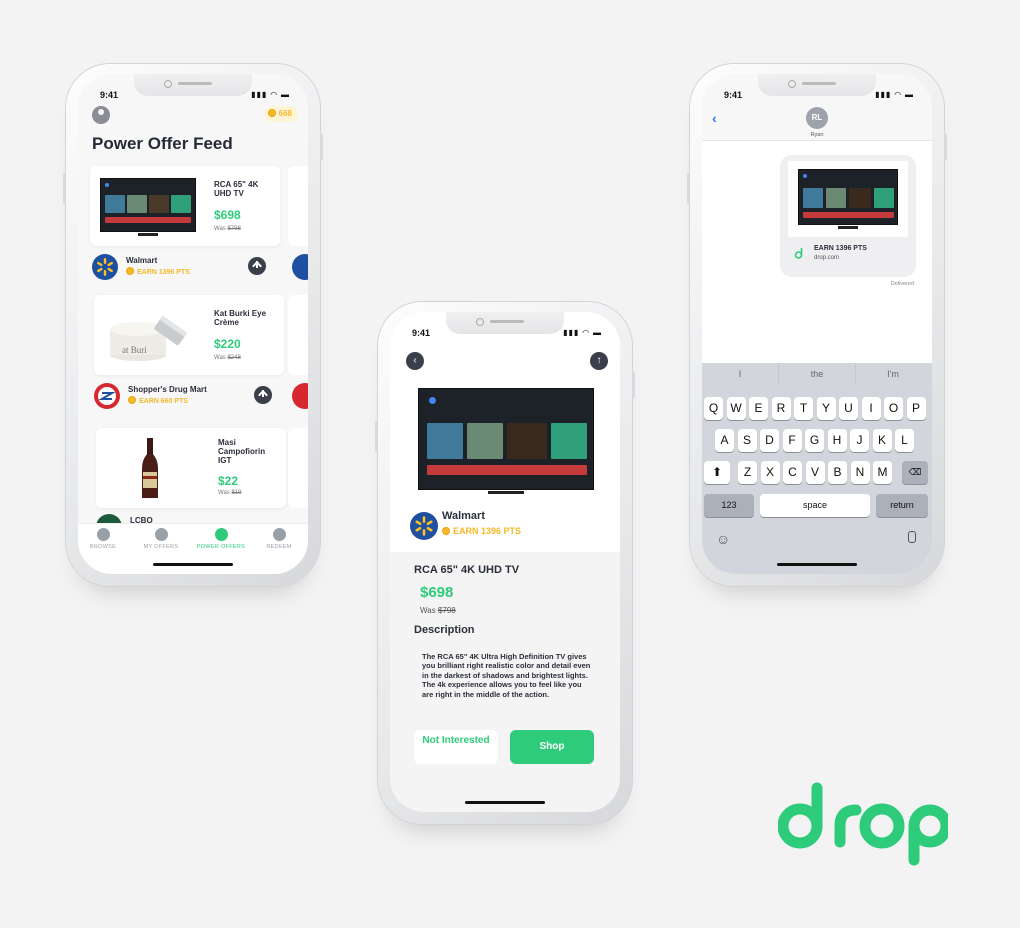 This screenshot has width=1020, height=928. I want to click on store-row: Walmart EARN 1396 PTS, so click(179, 267).